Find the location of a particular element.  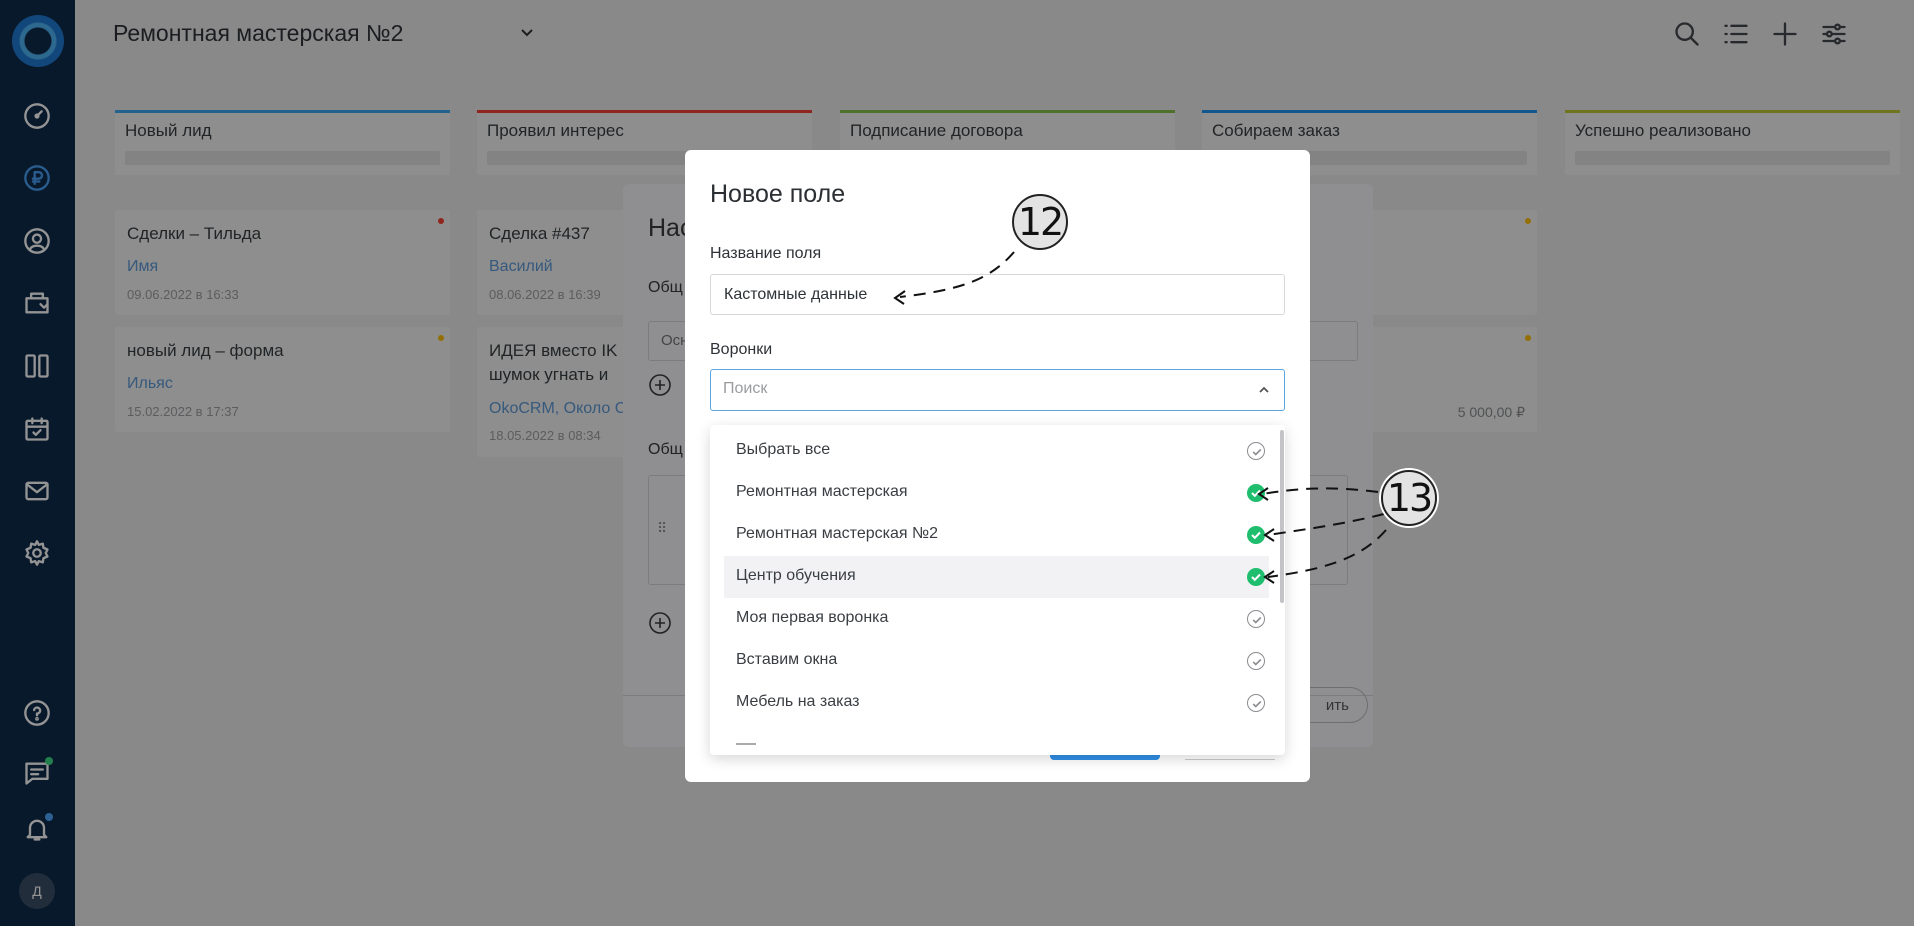

funnels-label: Воронки is located at coordinates (741, 349).